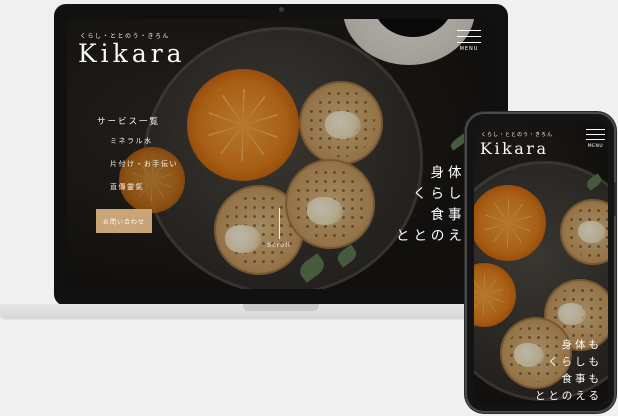 This screenshot has height=416, width=618. I want to click on hero-catchcopy-mobile: 身体も くらしも 食事も ととのえる, so click(568, 370).